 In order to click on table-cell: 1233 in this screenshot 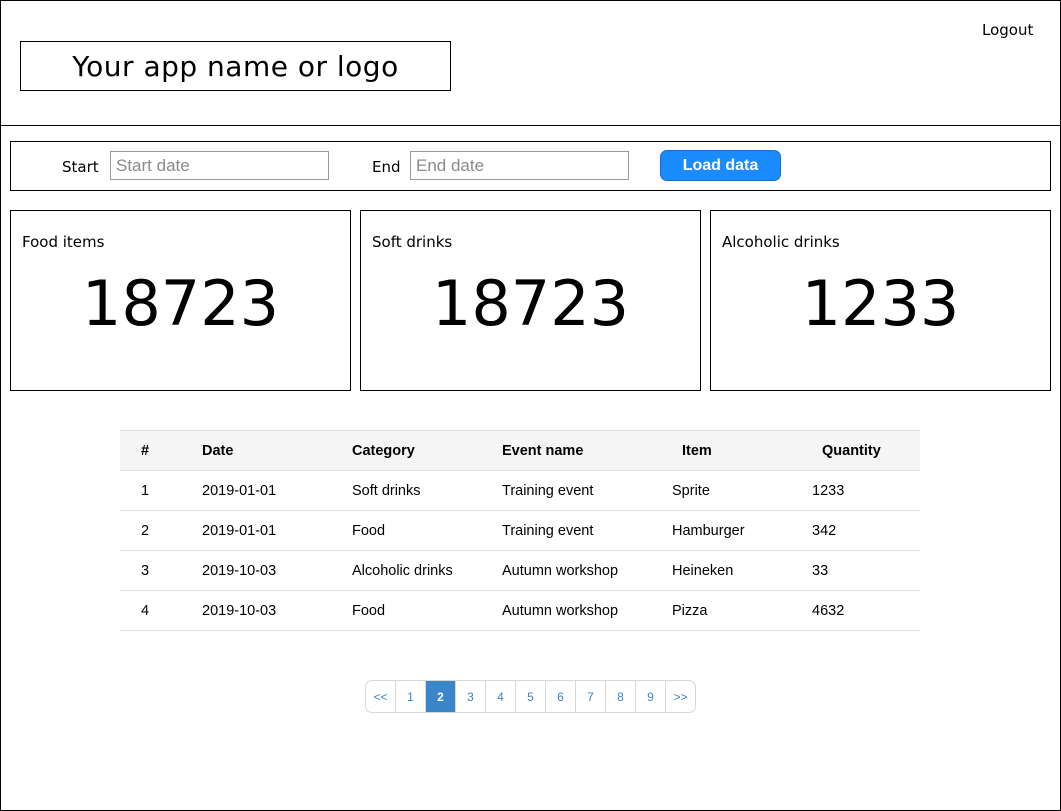, I will do `click(866, 490)`.